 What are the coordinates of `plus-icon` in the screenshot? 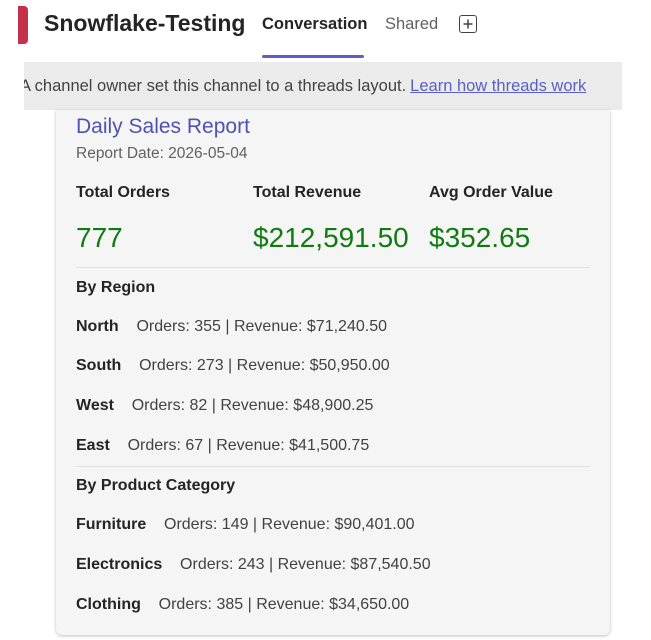 It's located at (468, 24).